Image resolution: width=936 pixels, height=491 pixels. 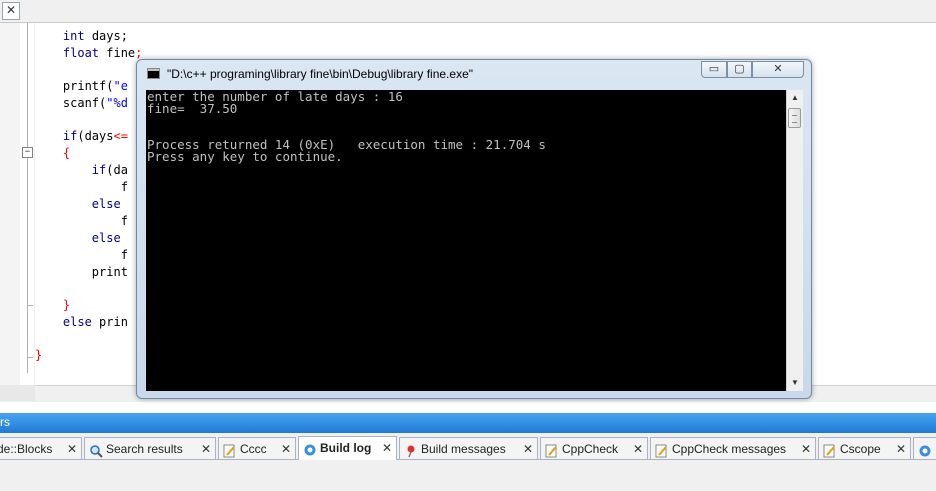 What do you see at coordinates (468, 11) in the screenshot?
I see `ide-top-strip: ✕` at bounding box center [468, 11].